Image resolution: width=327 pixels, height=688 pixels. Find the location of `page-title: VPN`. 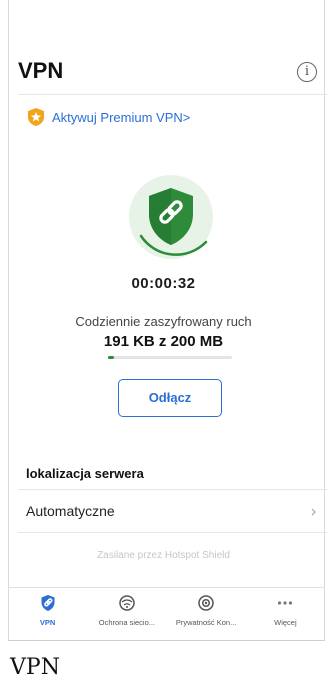

page-title: VPN is located at coordinates (41, 70).